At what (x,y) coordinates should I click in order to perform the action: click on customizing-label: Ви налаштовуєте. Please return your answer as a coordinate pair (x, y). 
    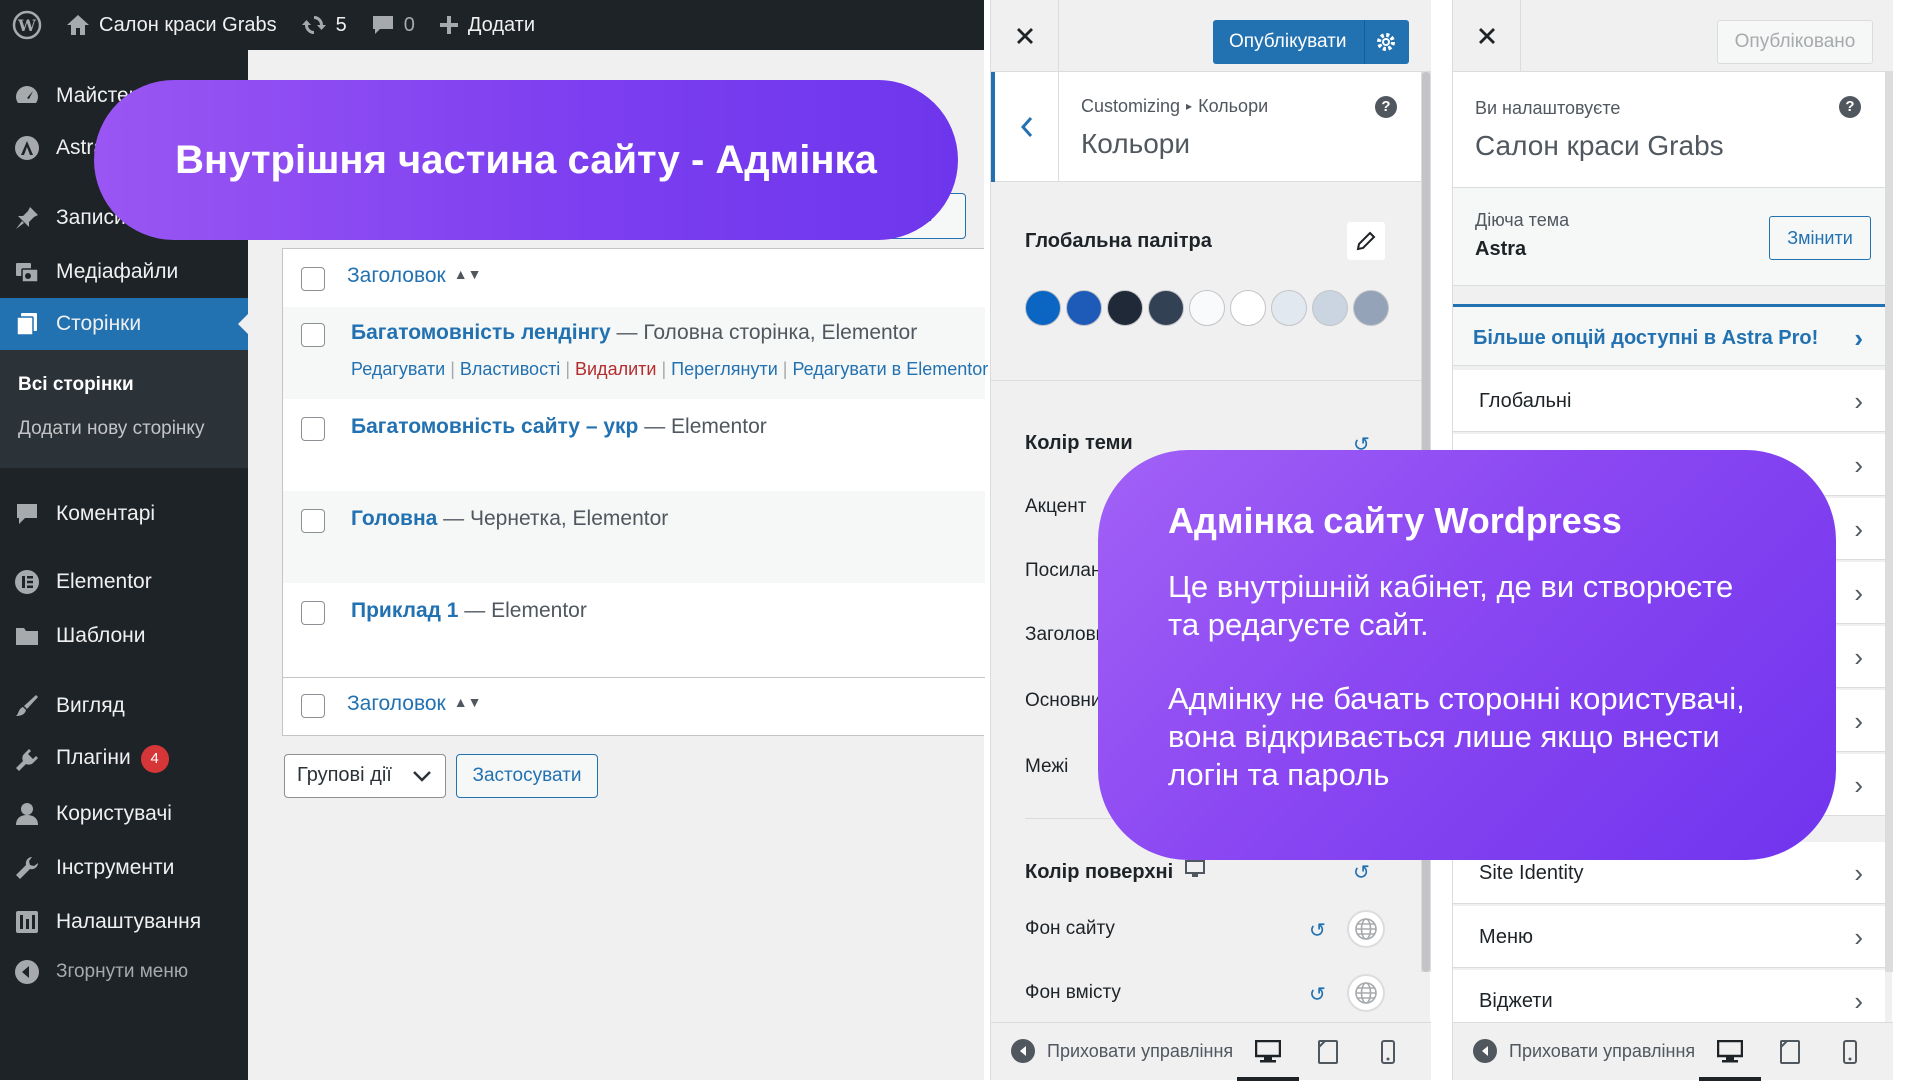
    Looking at the image, I should click on (1548, 108).